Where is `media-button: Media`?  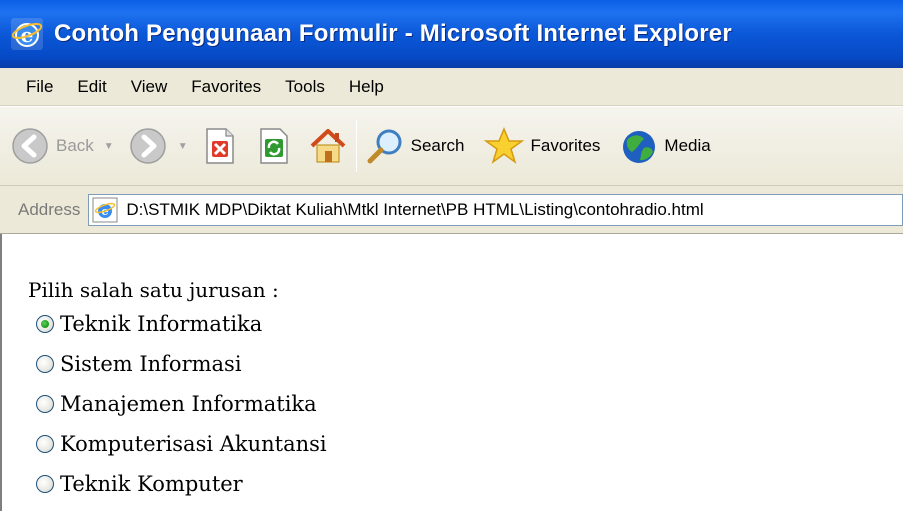
media-button: Media is located at coordinates (665, 146).